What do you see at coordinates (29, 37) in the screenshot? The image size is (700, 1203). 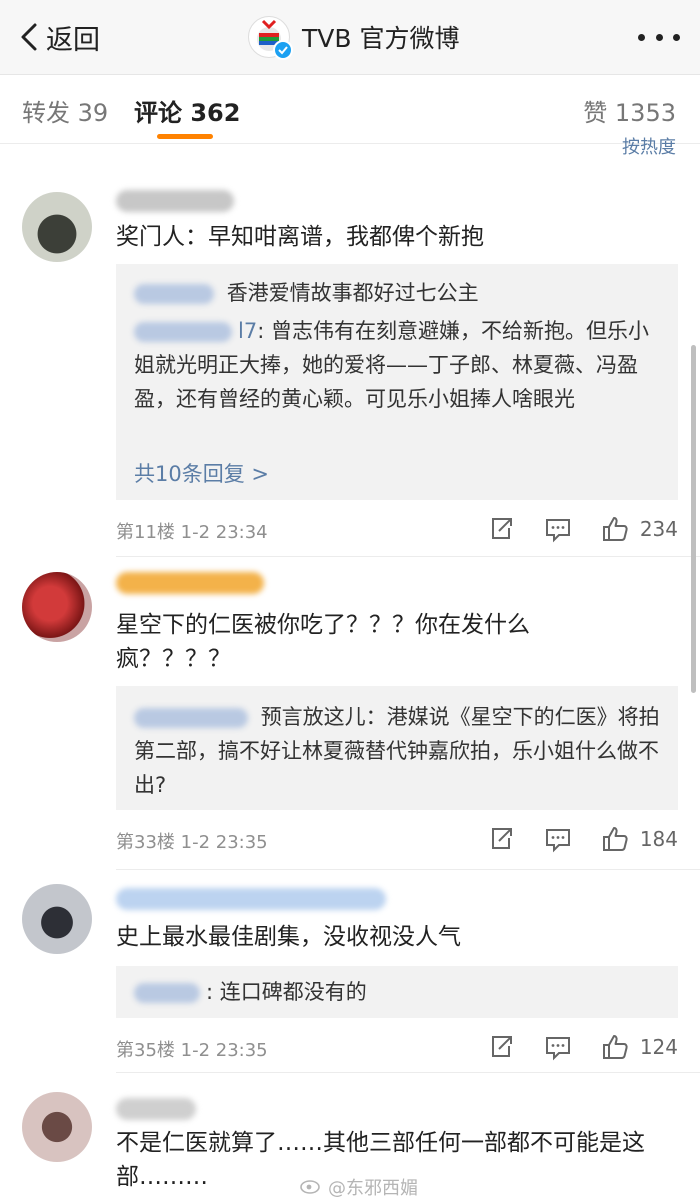 I see `chevron-left-icon` at bounding box center [29, 37].